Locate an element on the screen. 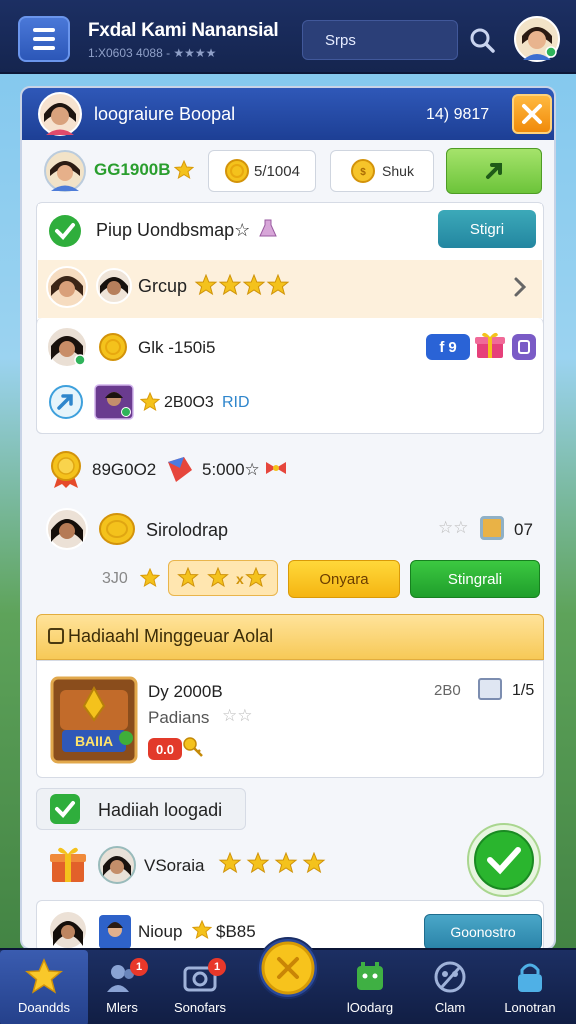 This screenshot has height=1024, width=576. rating-stars: x is located at coordinates (222, 577).